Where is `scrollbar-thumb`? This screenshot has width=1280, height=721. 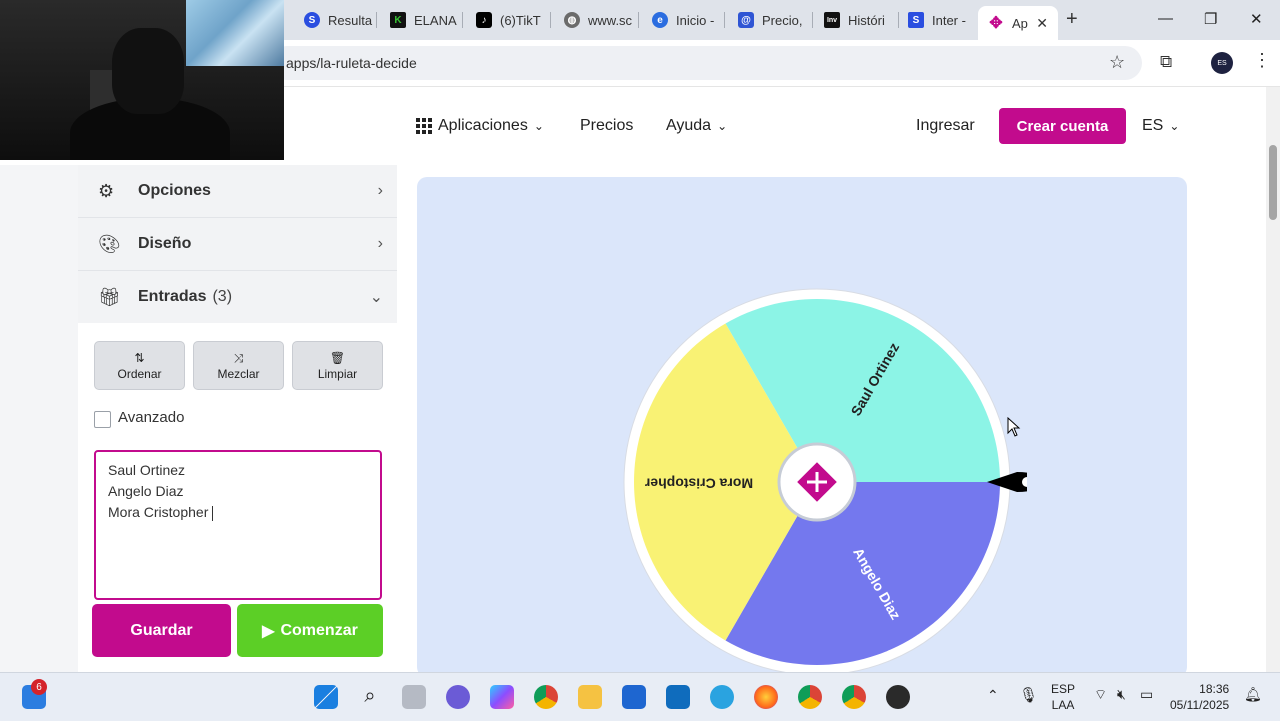 scrollbar-thumb is located at coordinates (1273, 182).